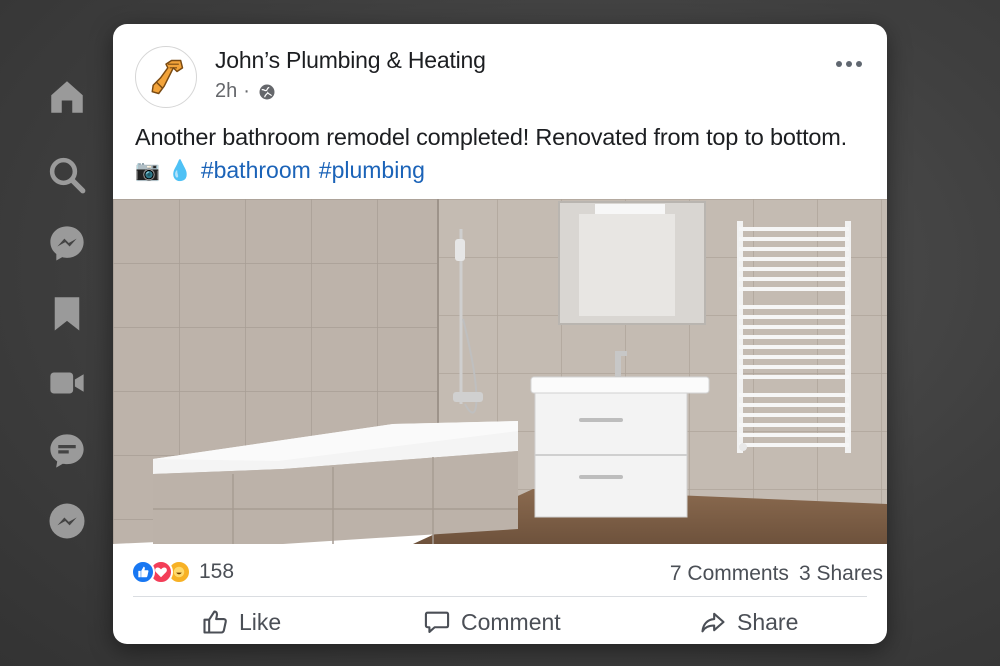 The image size is (1000, 666). Describe the element at coordinates (372, 170) in the screenshot. I see `hashtag-plumbing: #plumbing` at that location.